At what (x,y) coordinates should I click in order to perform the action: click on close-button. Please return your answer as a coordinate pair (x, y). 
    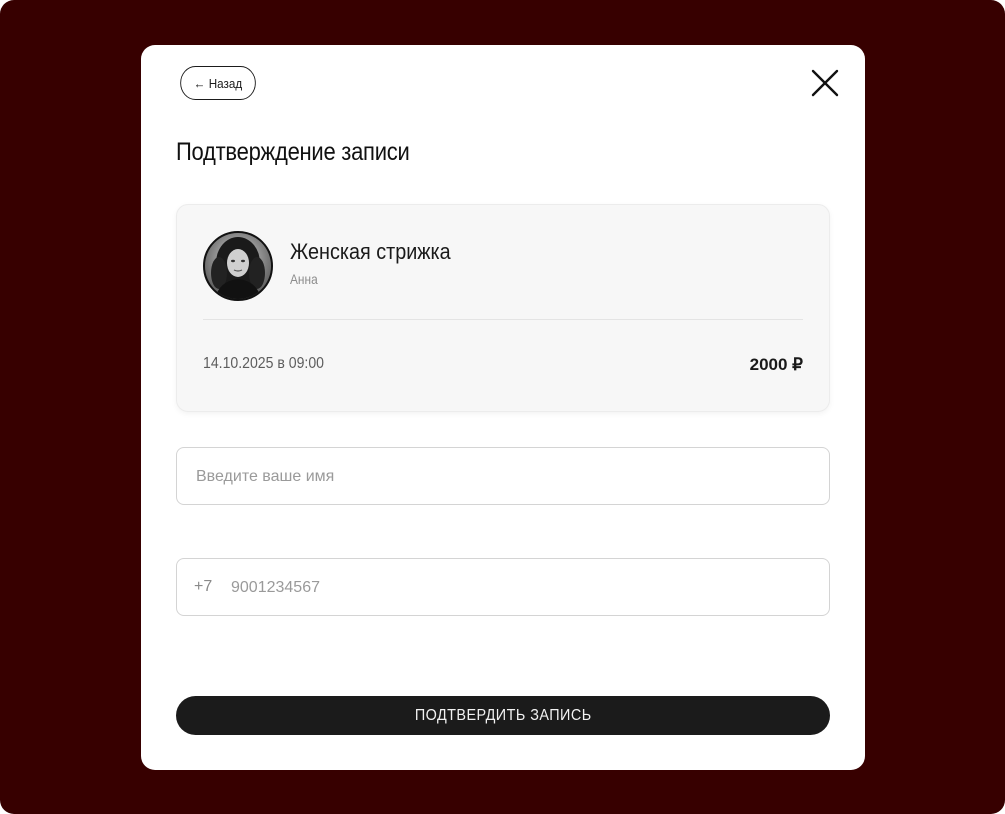
    Looking at the image, I should click on (825, 83).